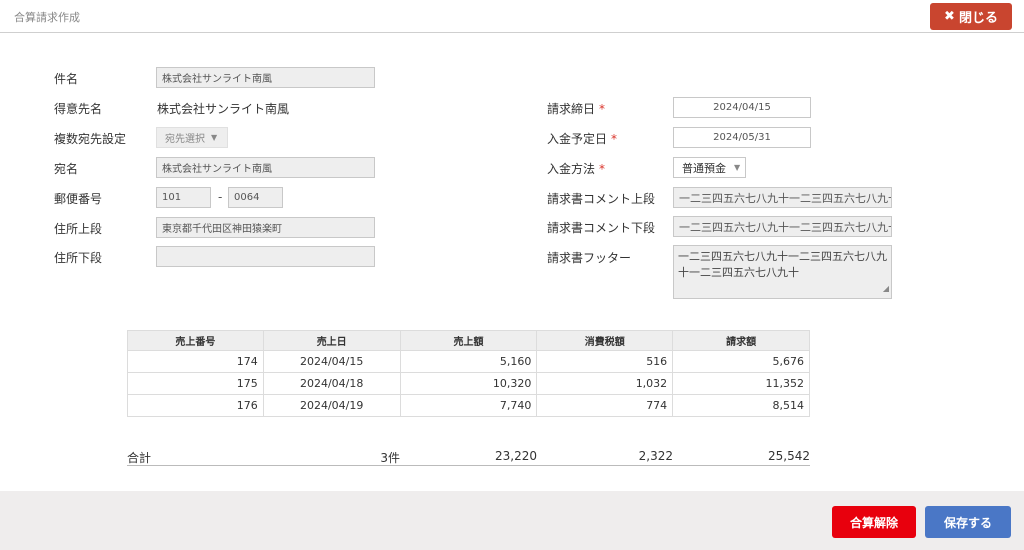 This screenshot has width=1024, height=550. I want to click on table-cell: 2024/04/18, so click(331, 383).